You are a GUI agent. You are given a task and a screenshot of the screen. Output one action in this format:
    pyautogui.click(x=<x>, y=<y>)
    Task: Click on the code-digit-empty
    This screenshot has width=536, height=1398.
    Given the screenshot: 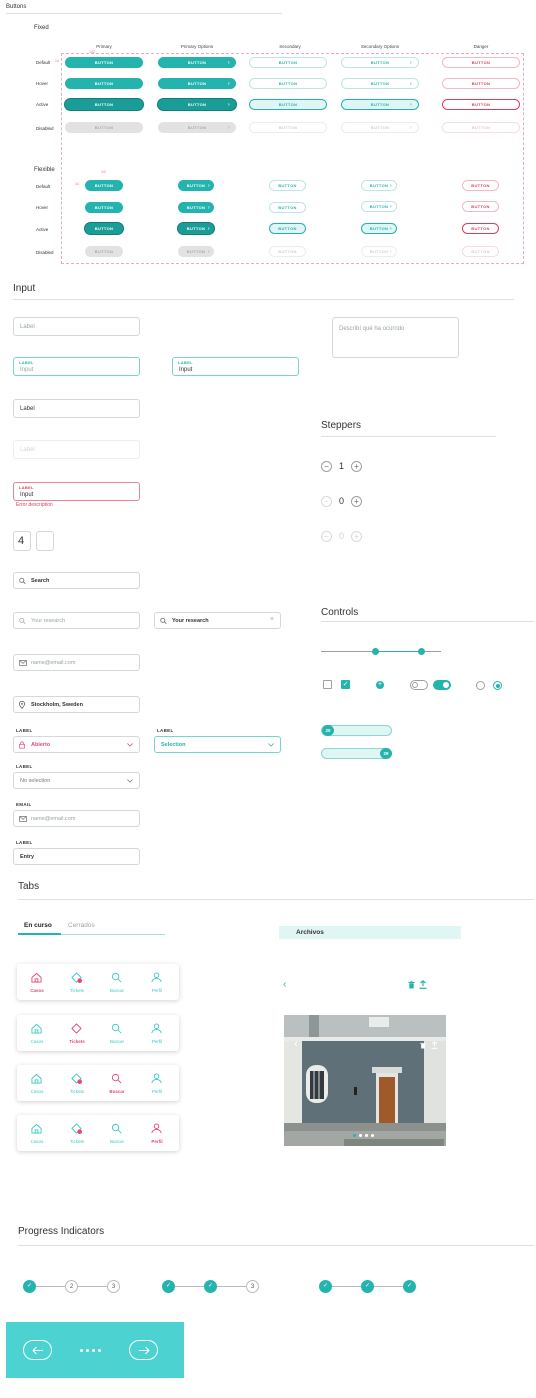 What is the action you would take?
    pyautogui.click(x=45, y=541)
    